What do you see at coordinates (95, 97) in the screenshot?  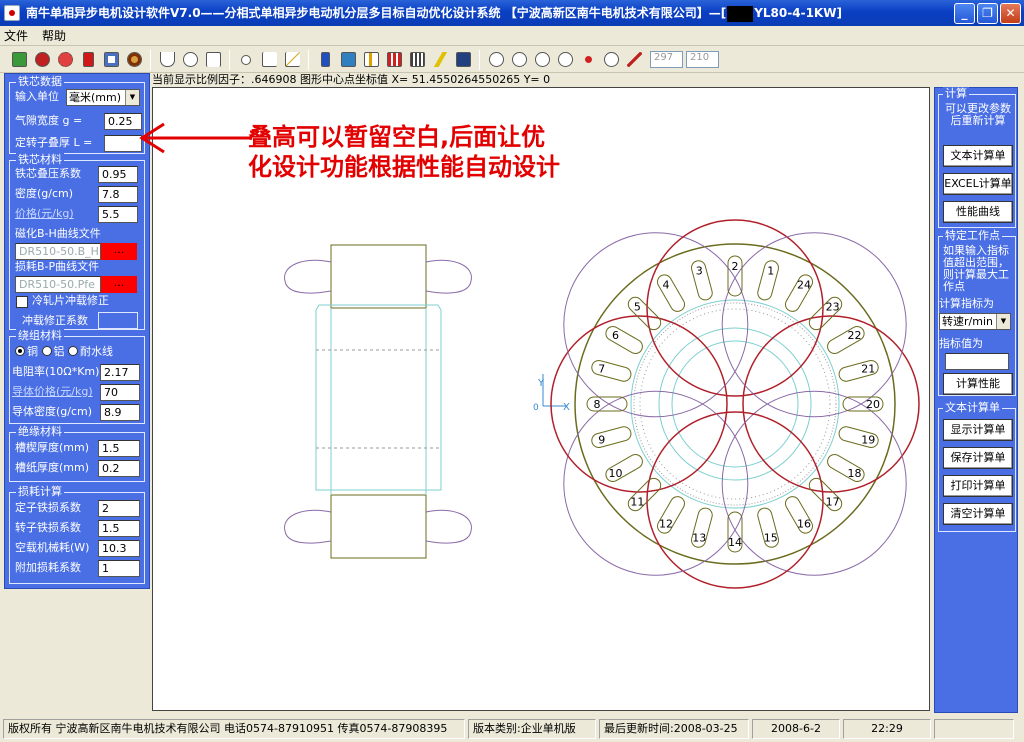 I see `unit-select-value: 毫米(mm)` at bounding box center [95, 97].